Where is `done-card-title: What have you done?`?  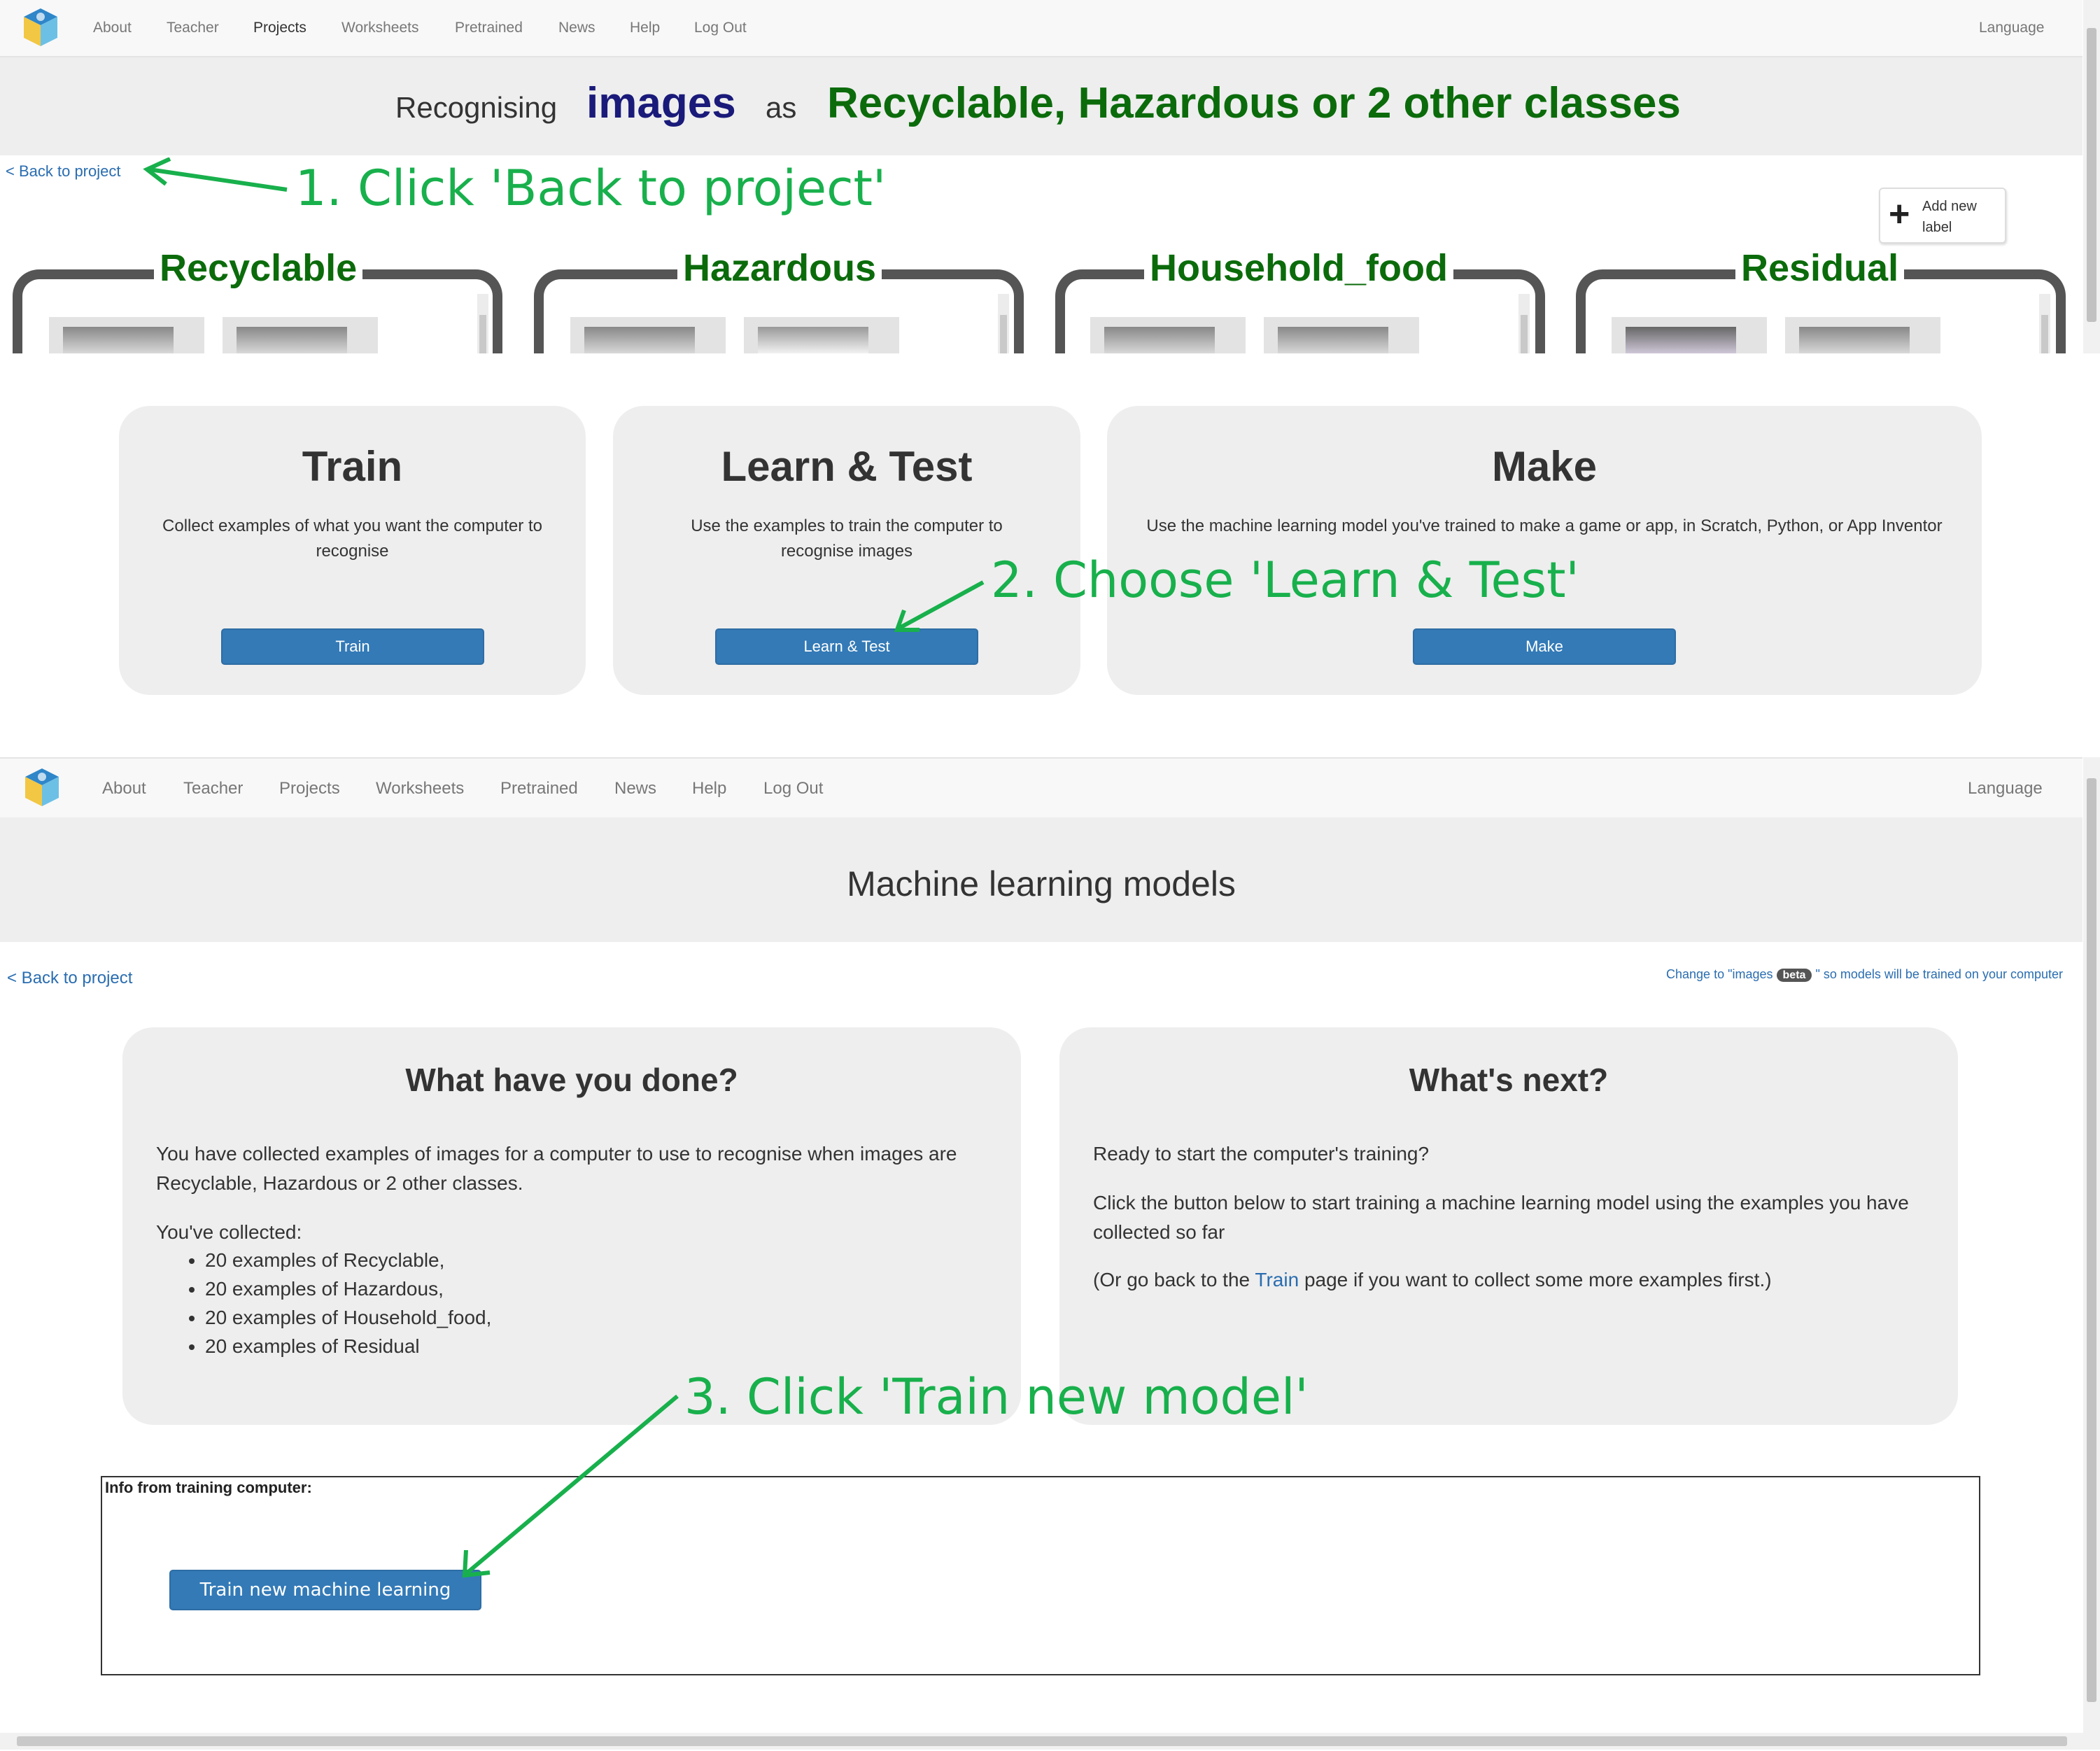 done-card-title: What have you done? is located at coordinates (571, 1080).